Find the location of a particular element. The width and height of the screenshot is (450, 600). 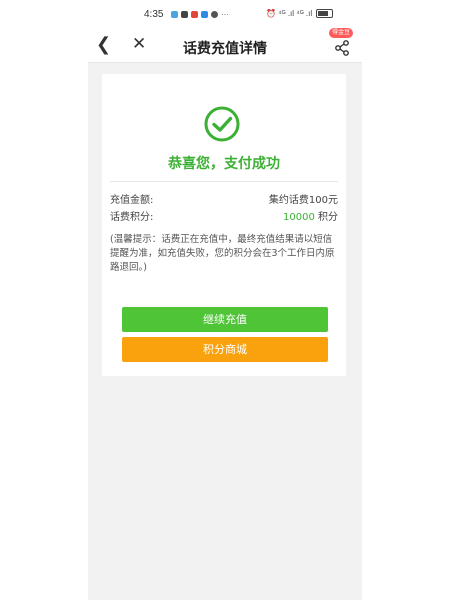

message-icon is located at coordinates (184, 14).